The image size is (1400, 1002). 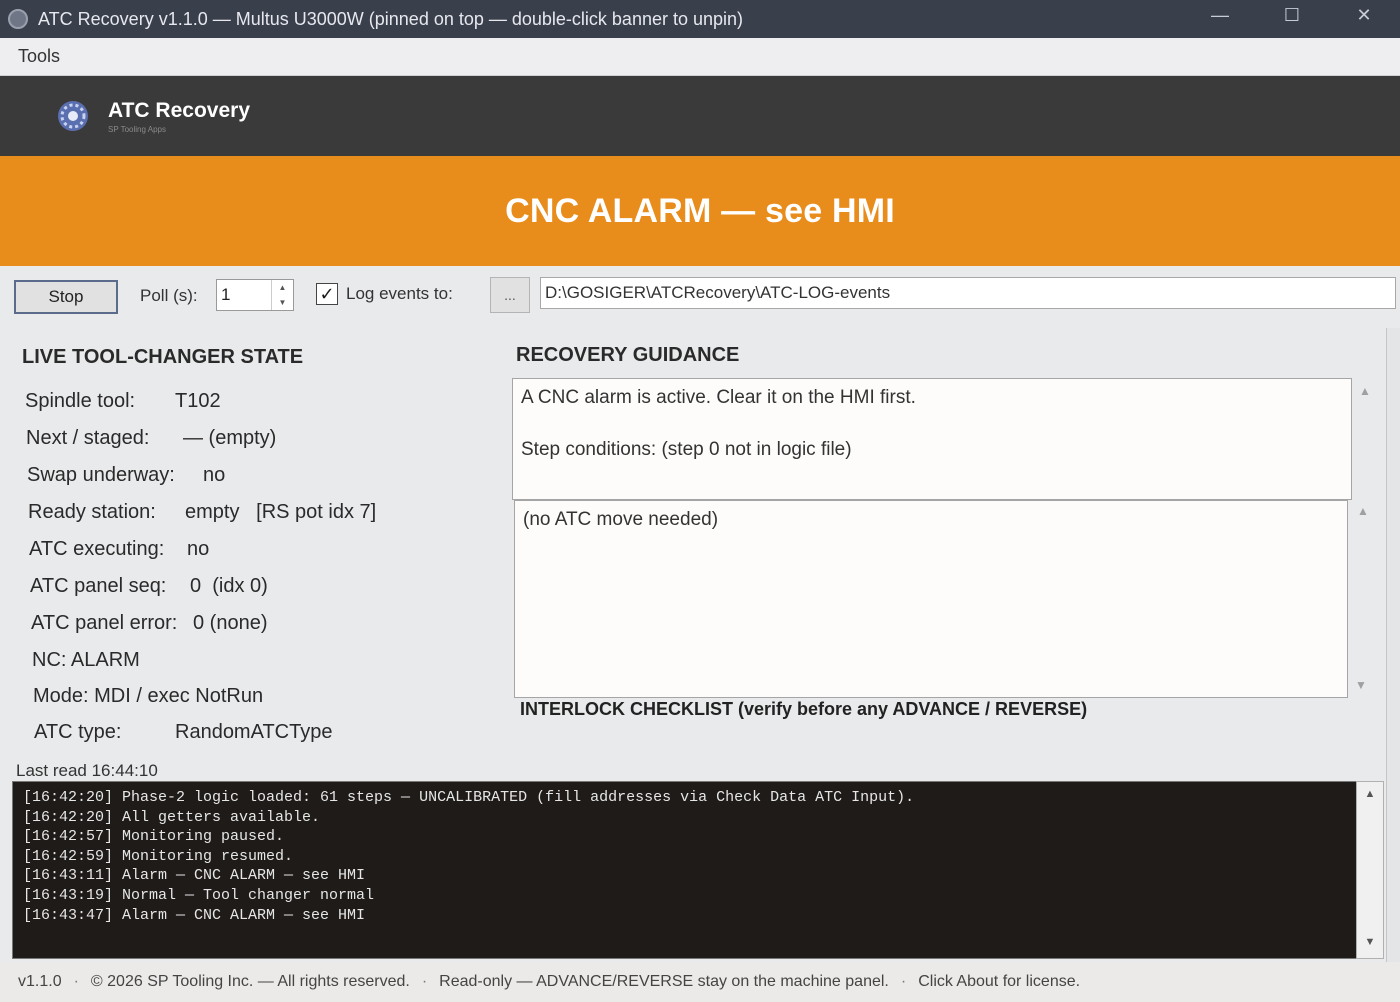 I want to click on license-link: Click About for license., so click(x=999, y=982).